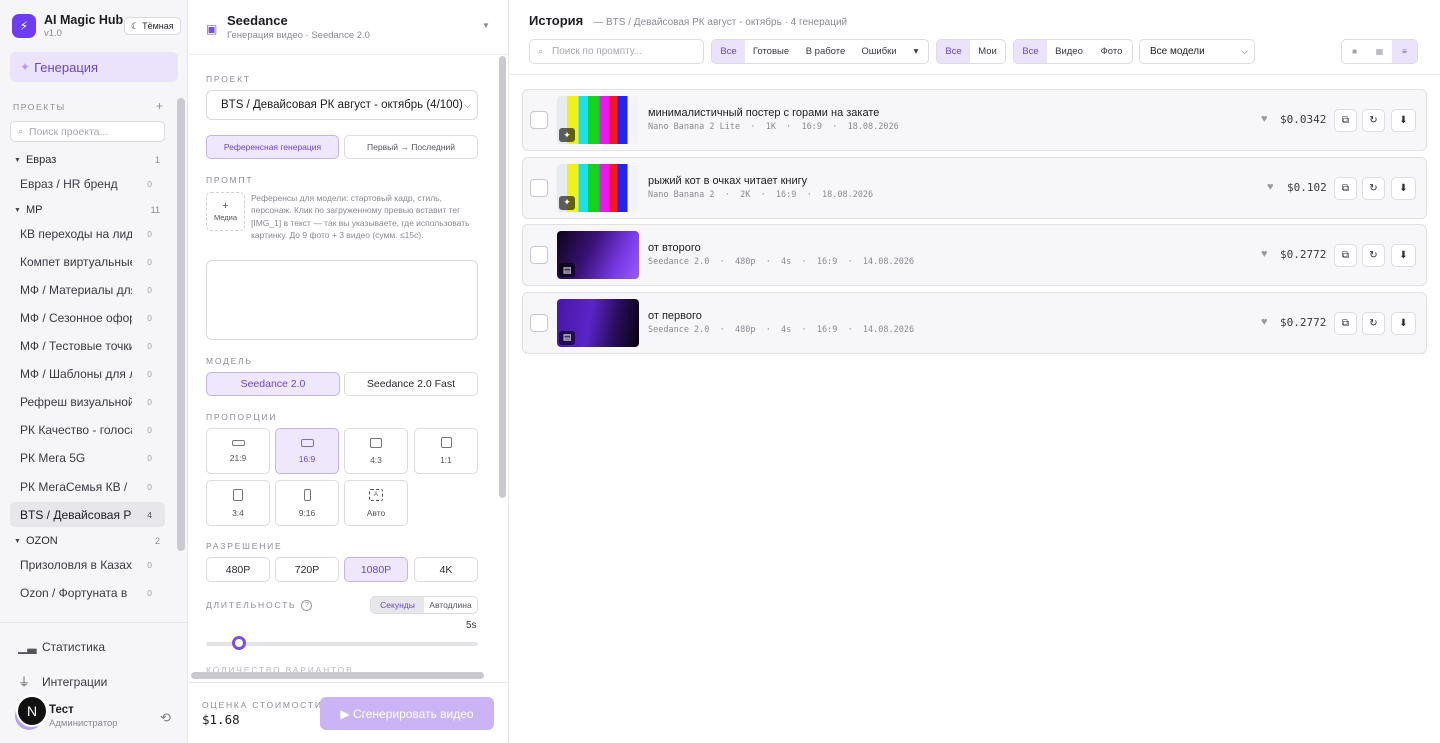 The image size is (1440, 743). I want to click on resolution-option-1080p: 1080P, so click(376, 569).